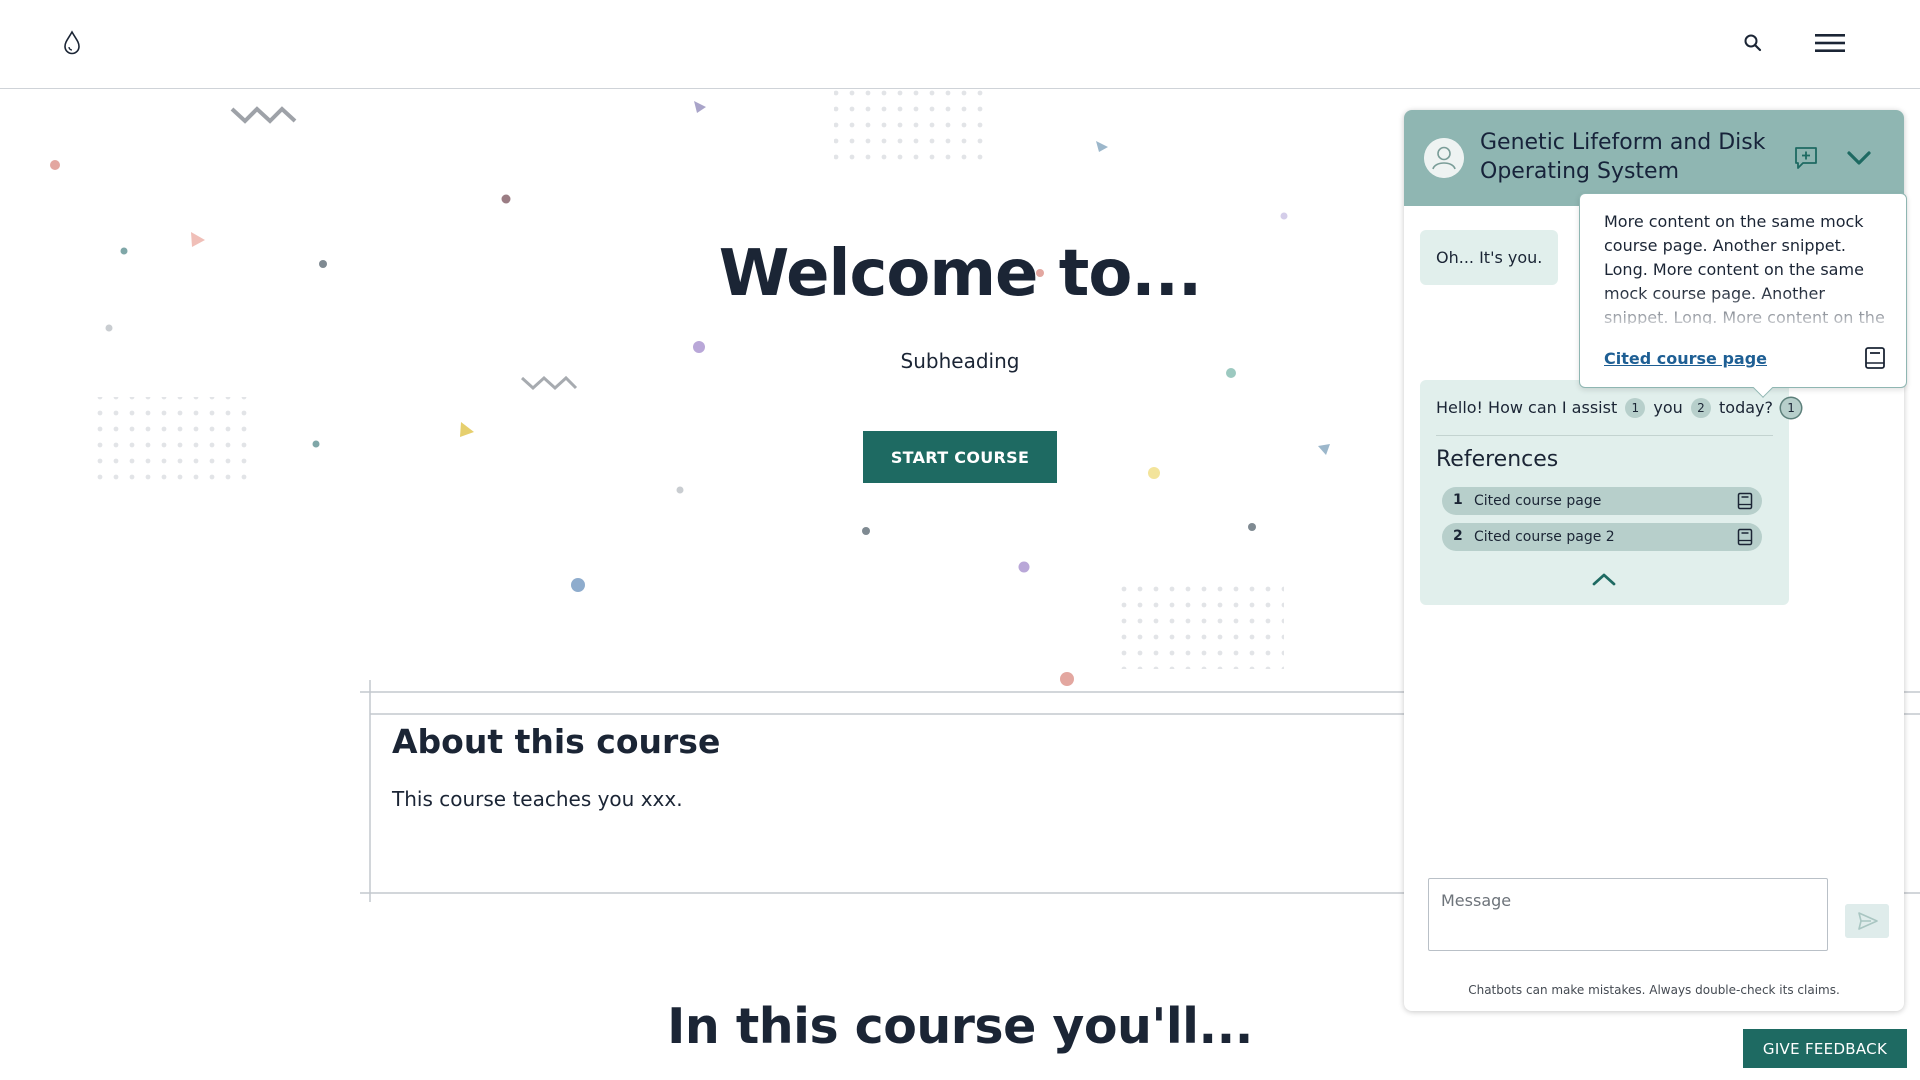  I want to click on bot-avatar-icon, so click(1444, 158).